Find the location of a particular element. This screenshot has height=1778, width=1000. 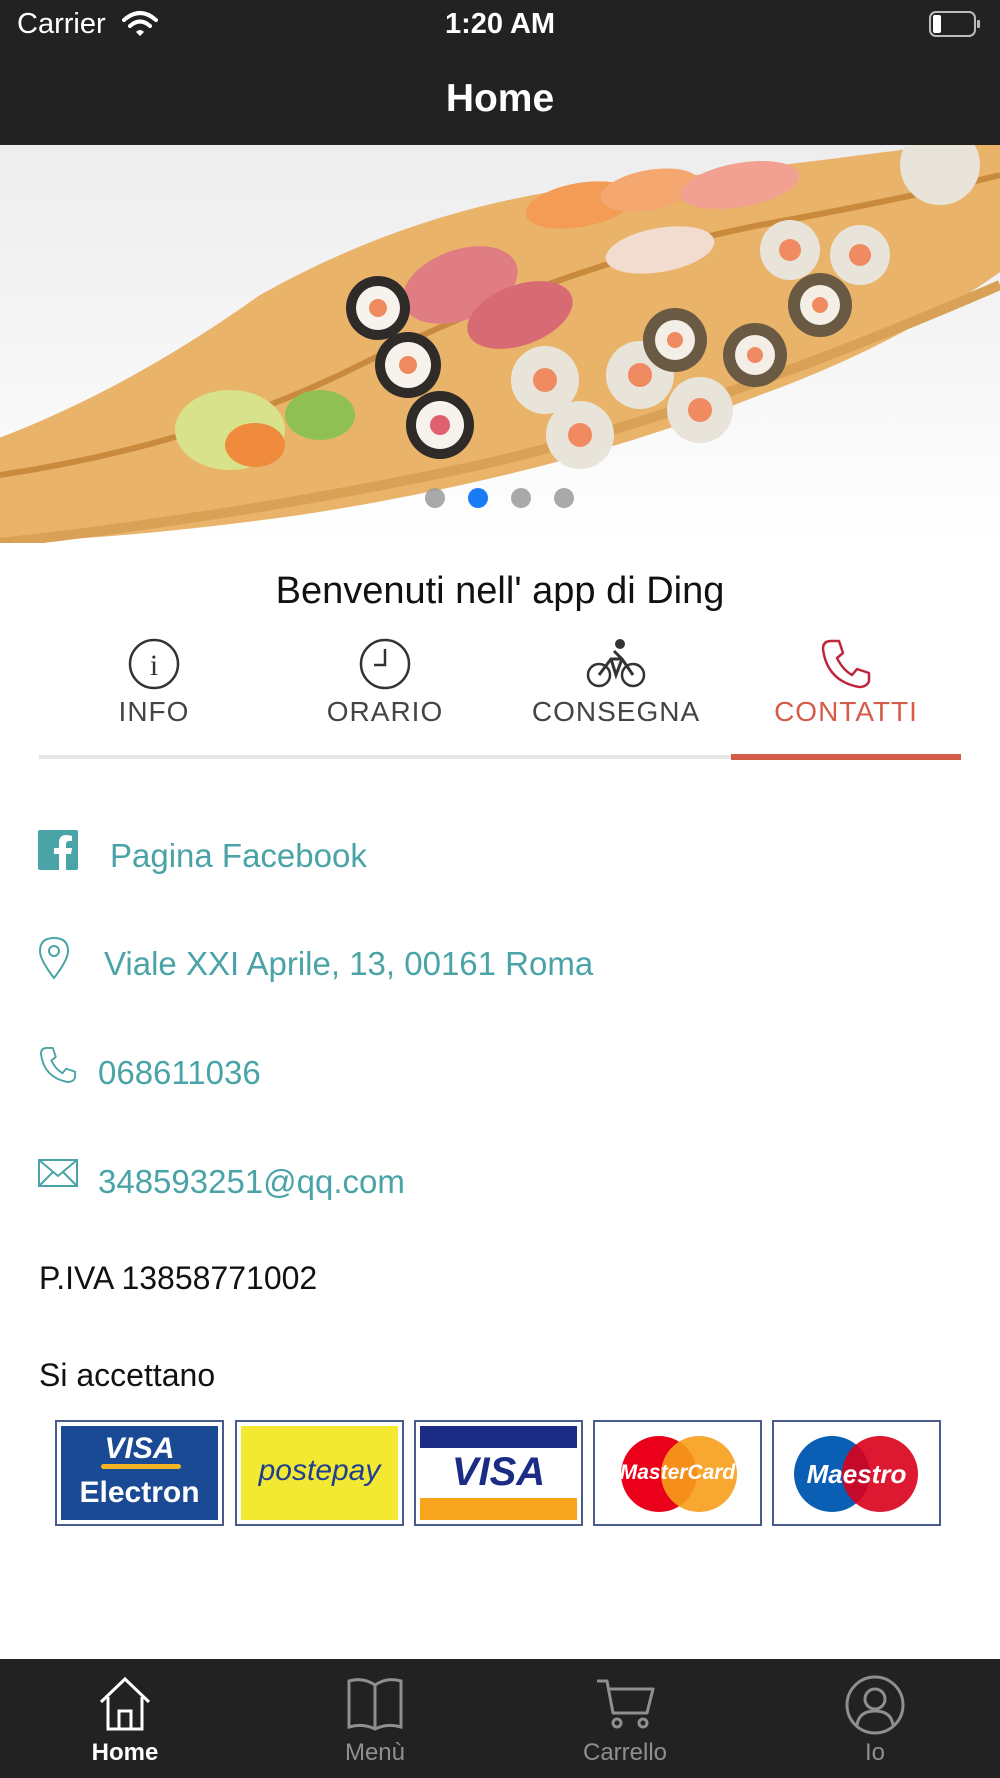

maestro-logo: Maestro is located at coordinates (856, 1473).